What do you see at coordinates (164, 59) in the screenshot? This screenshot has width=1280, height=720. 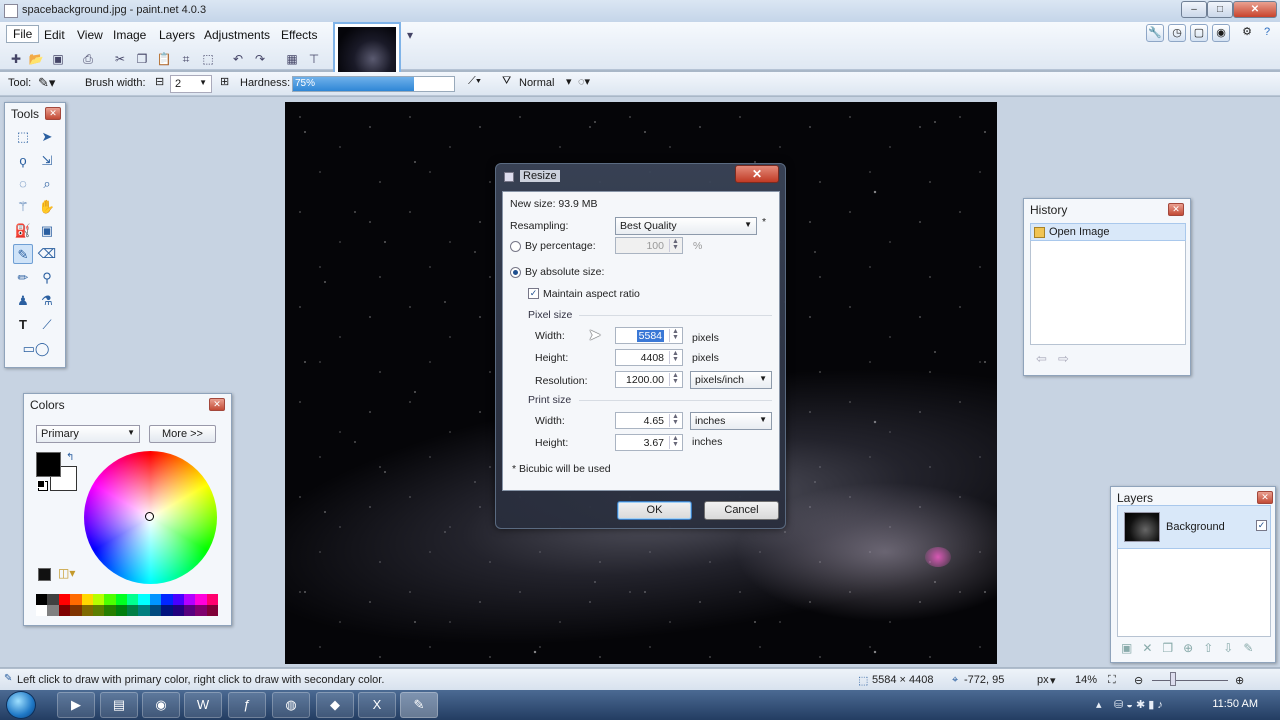 I see `paste-icon: 📋` at bounding box center [164, 59].